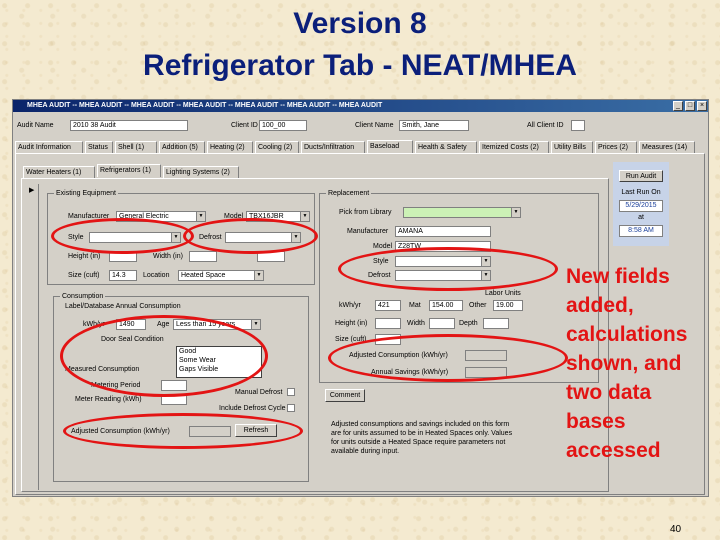 The image size is (720, 540). Describe the element at coordinates (221, 275) in the screenshot. I see `existing-location-select: Heated Space ▼` at that location.